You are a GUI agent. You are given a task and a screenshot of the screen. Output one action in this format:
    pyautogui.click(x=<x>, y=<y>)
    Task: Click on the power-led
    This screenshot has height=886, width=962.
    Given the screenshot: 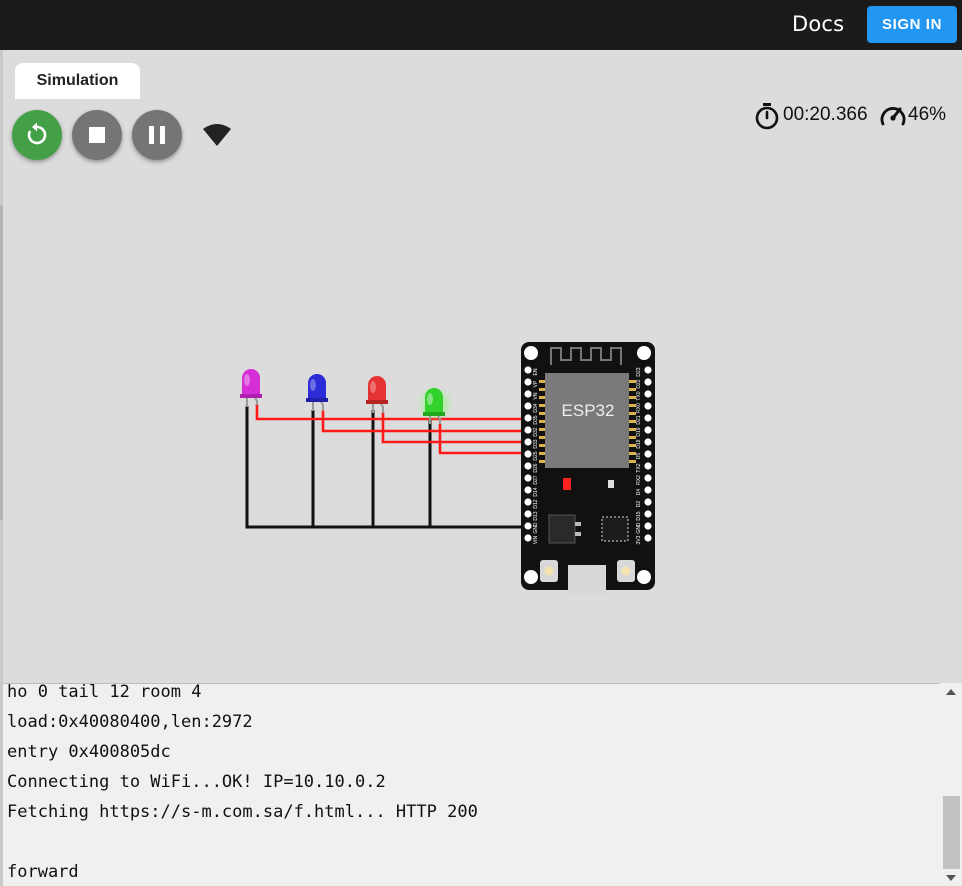 What is the action you would take?
    pyautogui.click(x=567, y=484)
    